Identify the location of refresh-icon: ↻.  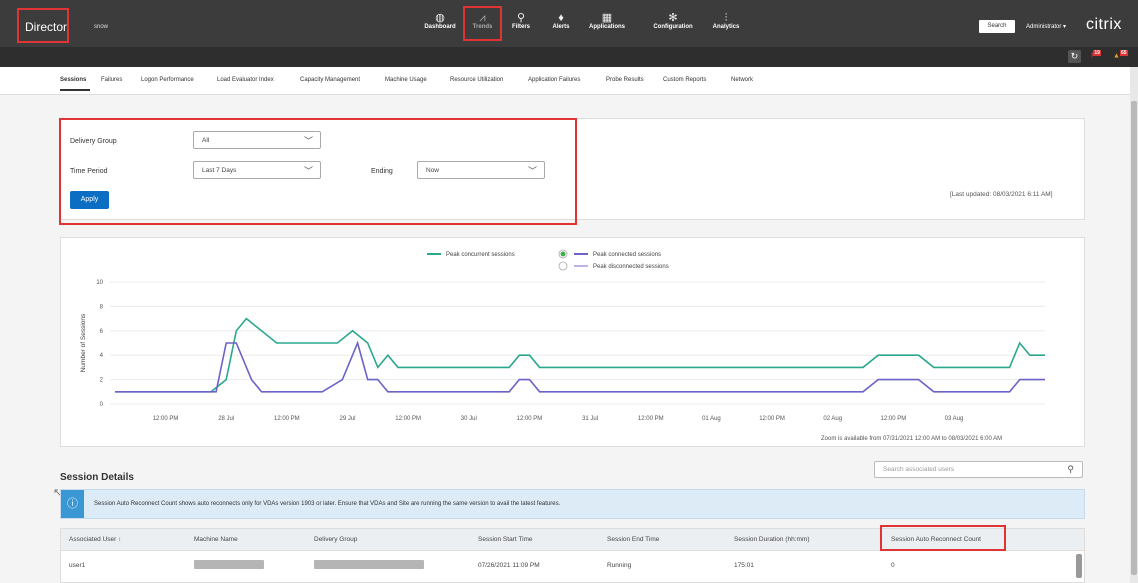
(1074, 56).